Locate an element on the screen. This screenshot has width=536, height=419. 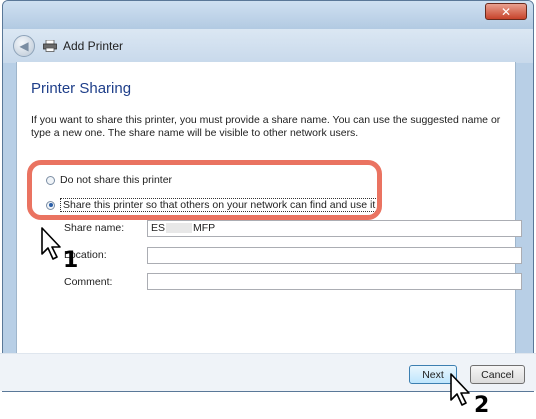
redacted-region is located at coordinates (179, 228).